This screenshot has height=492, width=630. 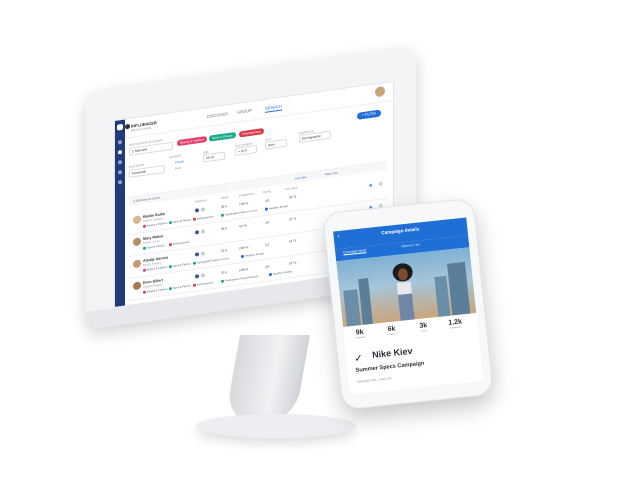 I want to click on reach-value: 45 K, so click(x=224, y=207).